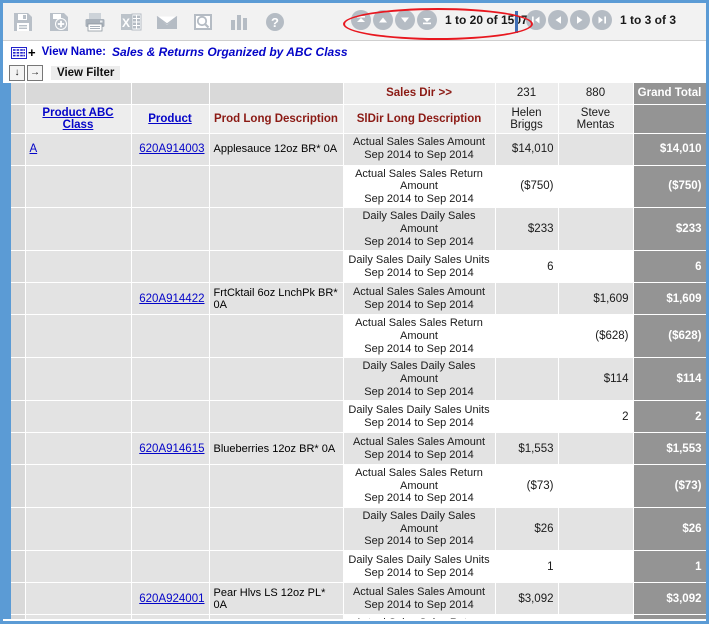 Image resolution: width=709 pixels, height=624 pixels. Describe the element at coordinates (669, 94) in the screenshot. I see `grand-total-header: Grand Total` at that location.